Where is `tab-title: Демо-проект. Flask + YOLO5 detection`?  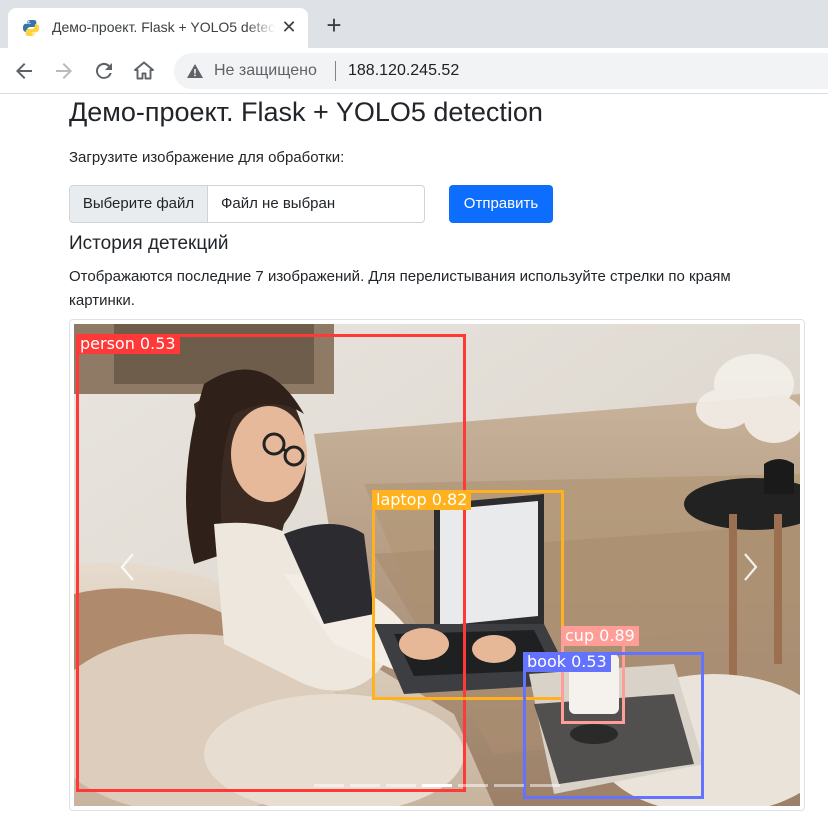 tab-title: Демо-проект. Flask + YOLO5 detection is located at coordinates (164, 27).